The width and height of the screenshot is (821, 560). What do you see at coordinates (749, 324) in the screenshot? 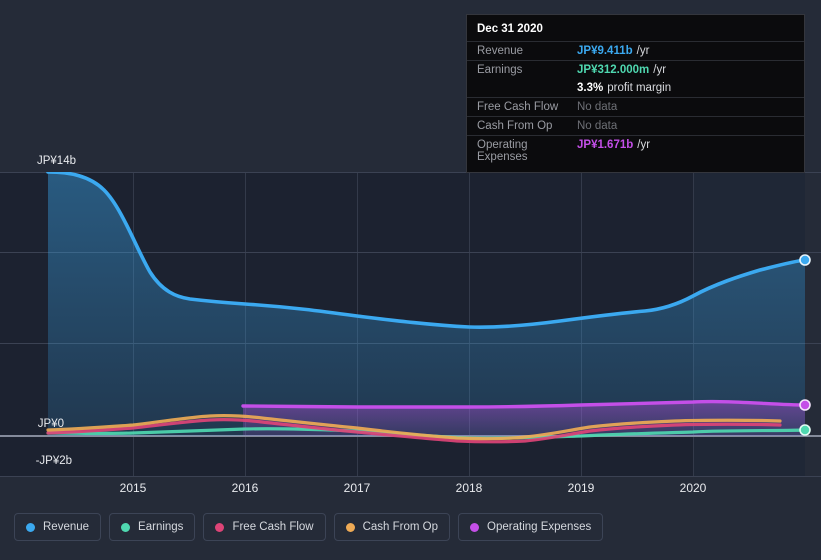
I see `plot-background-forecast` at bounding box center [749, 324].